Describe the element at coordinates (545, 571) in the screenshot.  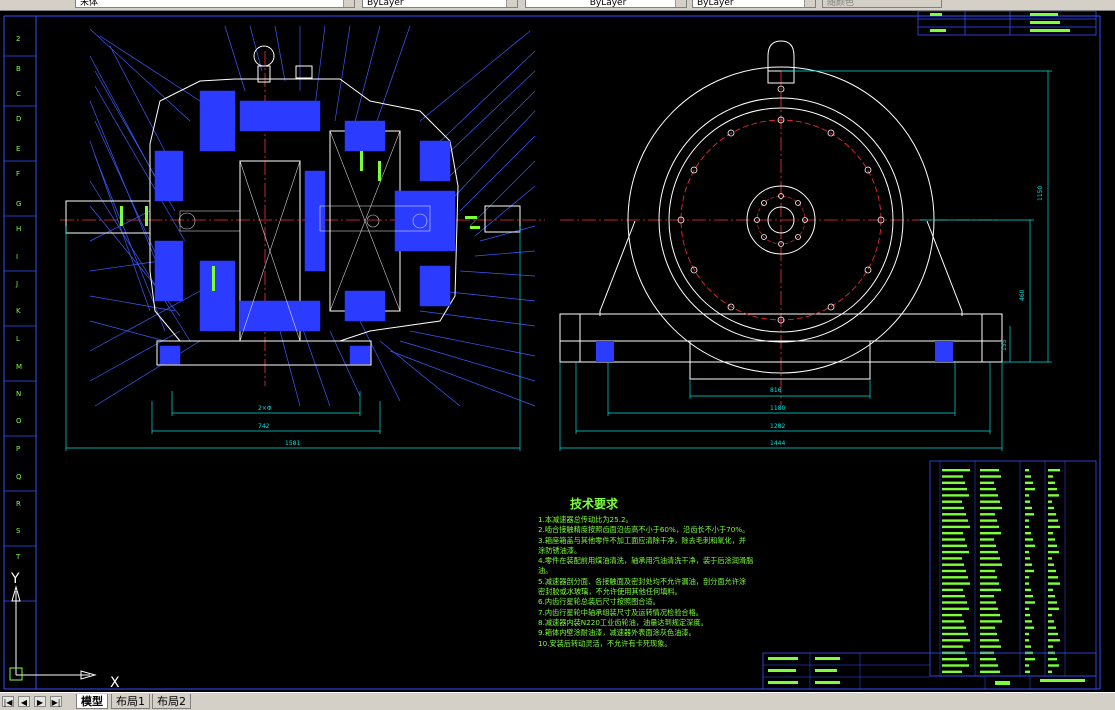
I see `tech-item: 油。` at that location.